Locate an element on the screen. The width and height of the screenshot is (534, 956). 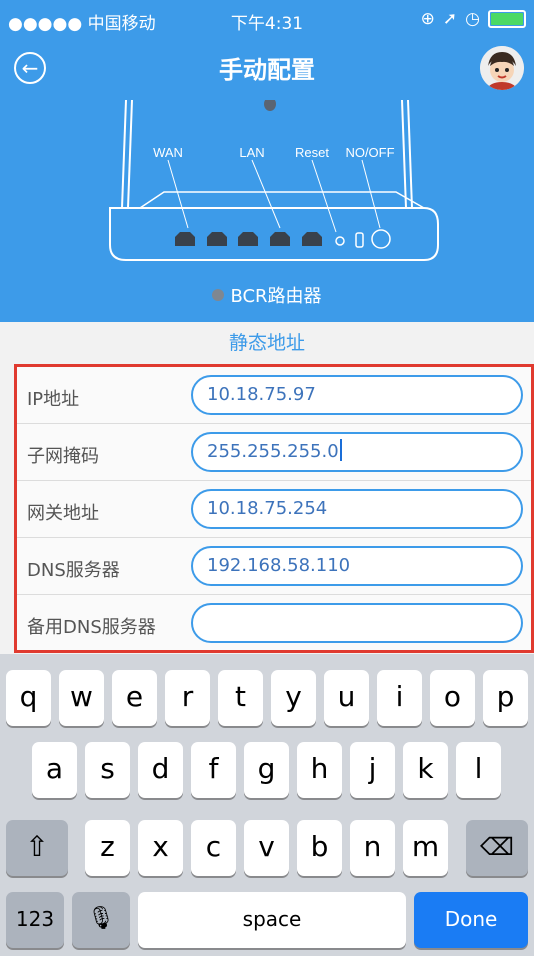
dns-label: DNS服务器 is located at coordinates (73, 570).